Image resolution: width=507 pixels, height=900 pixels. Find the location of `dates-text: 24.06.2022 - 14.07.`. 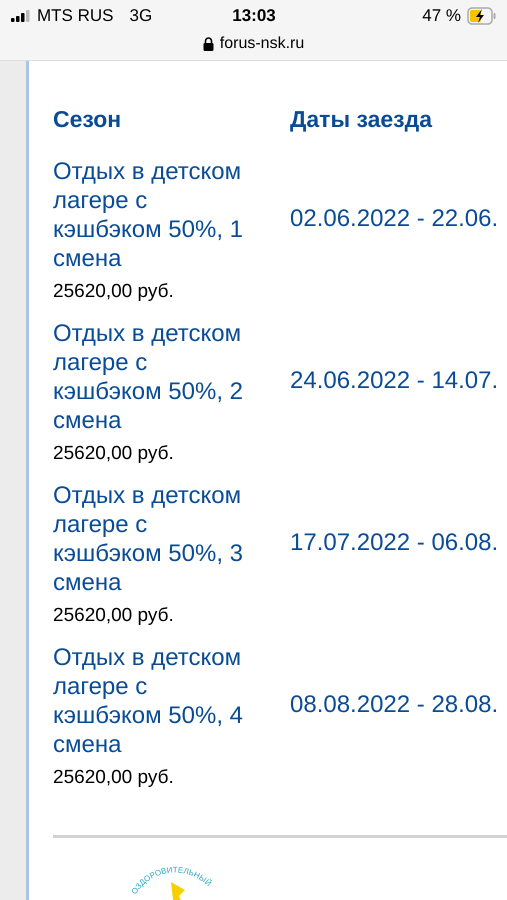

dates-text: 24.06.2022 - 14.07. is located at coordinates (394, 381).